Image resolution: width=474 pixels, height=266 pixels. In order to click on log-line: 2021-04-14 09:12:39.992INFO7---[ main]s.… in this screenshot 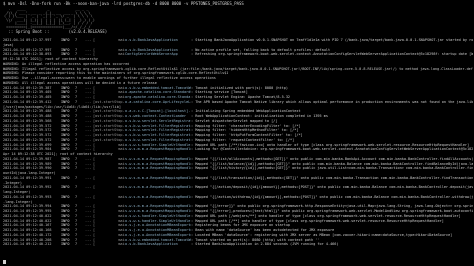, I will do `click(238, 187)`.